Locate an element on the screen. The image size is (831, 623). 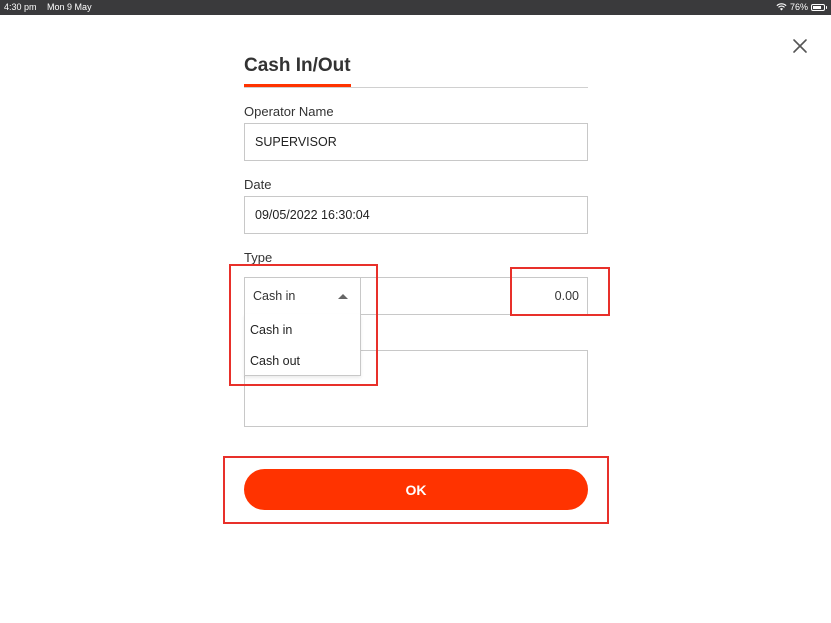
close-button is located at coordinates (800, 46).